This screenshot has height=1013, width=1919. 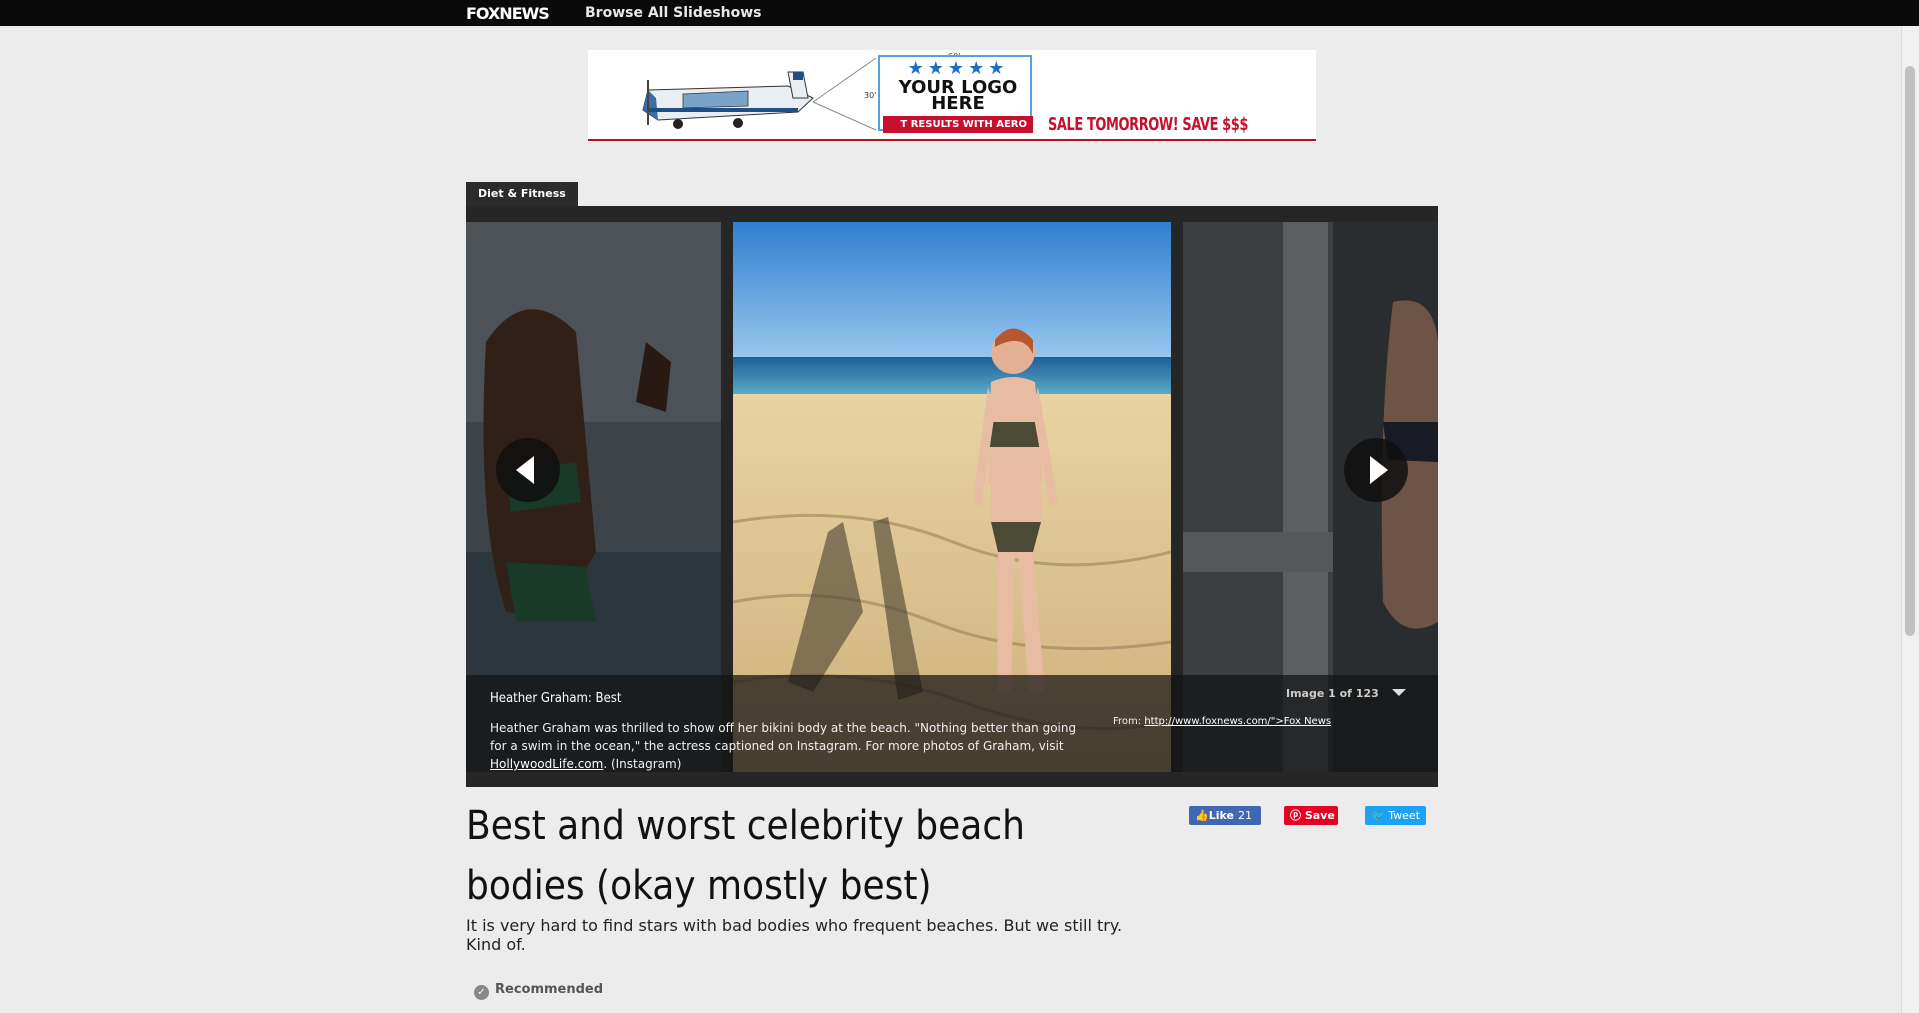 I want to click on svg-text: 30', so click(x=870, y=95).